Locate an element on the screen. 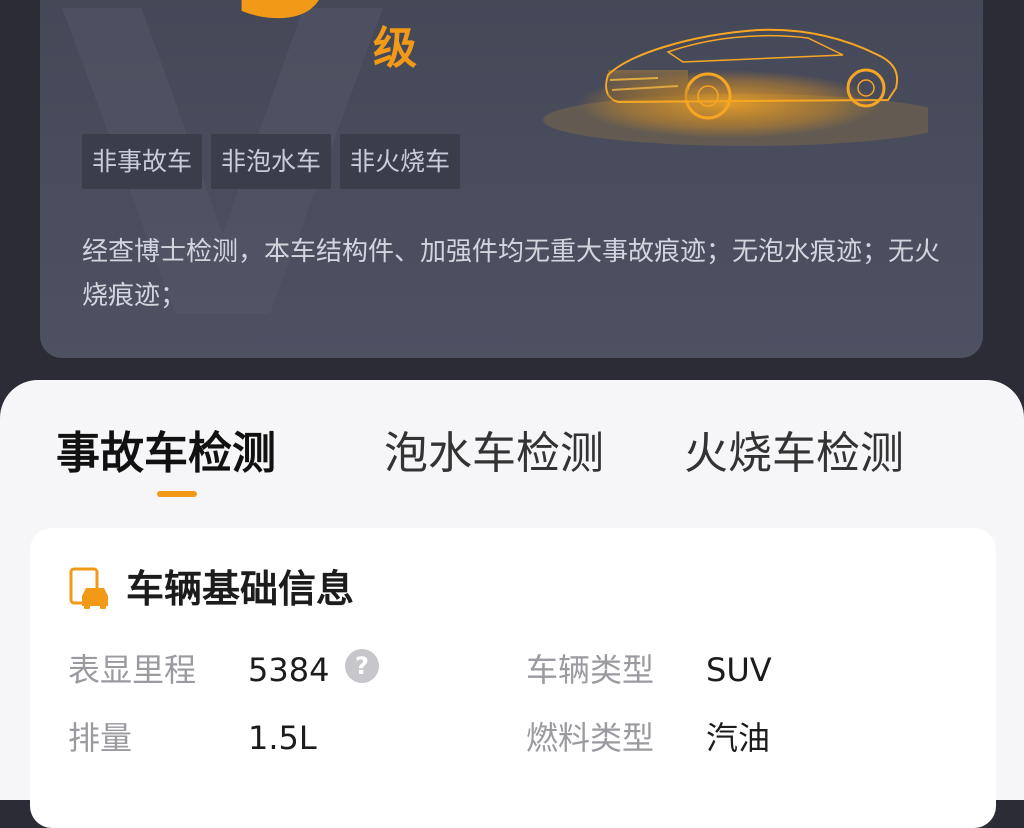  fuel-type-label: 燃料类型 is located at coordinates (590, 738).